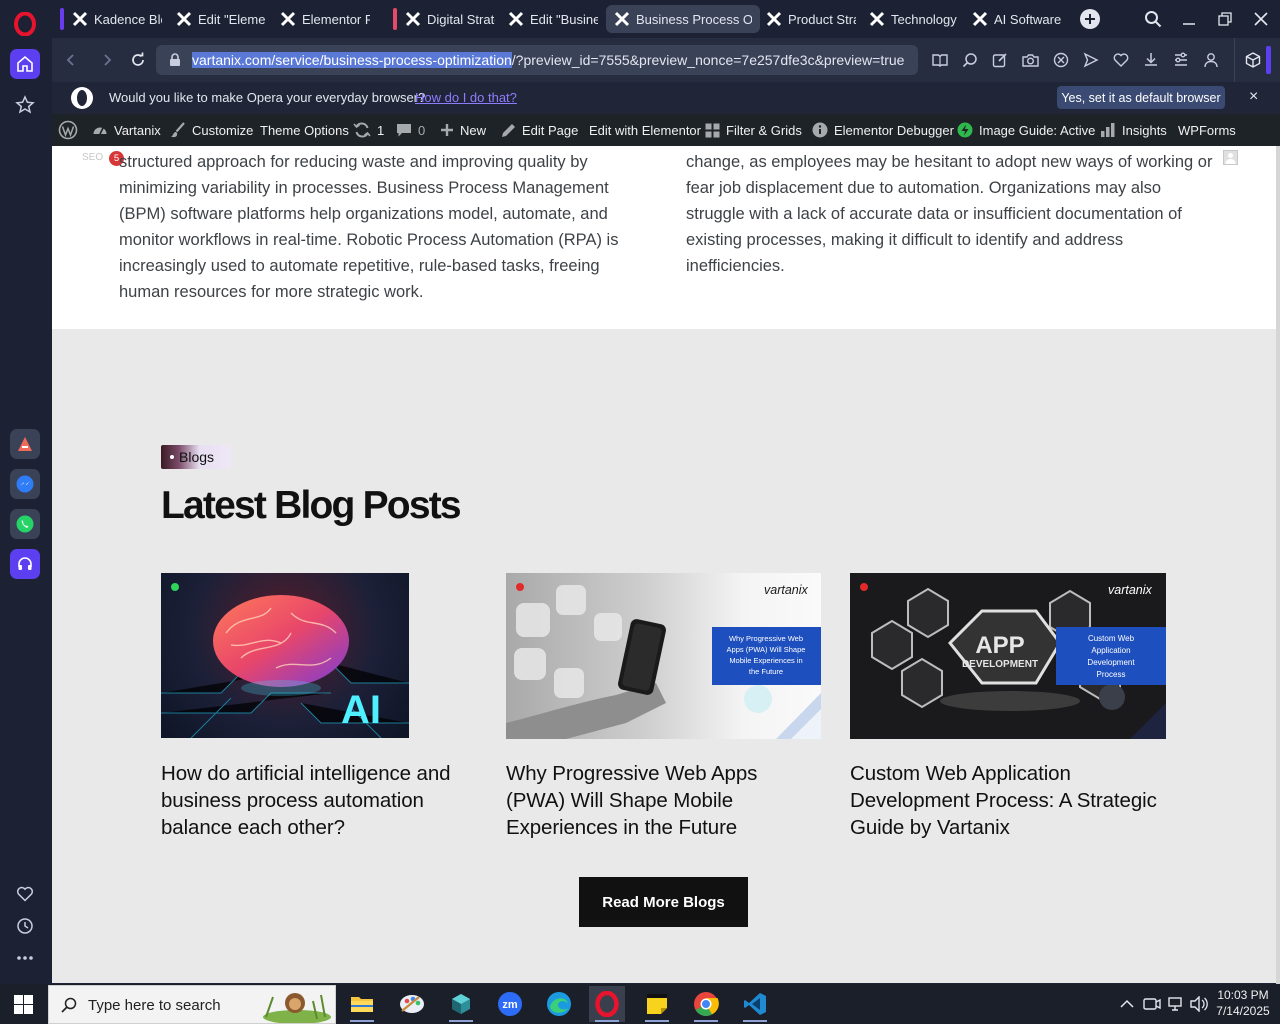 The width and height of the screenshot is (1280, 1024). Describe the element at coordinates (1061, 60) in the screenshot. I see `adblock-icon` at that location.